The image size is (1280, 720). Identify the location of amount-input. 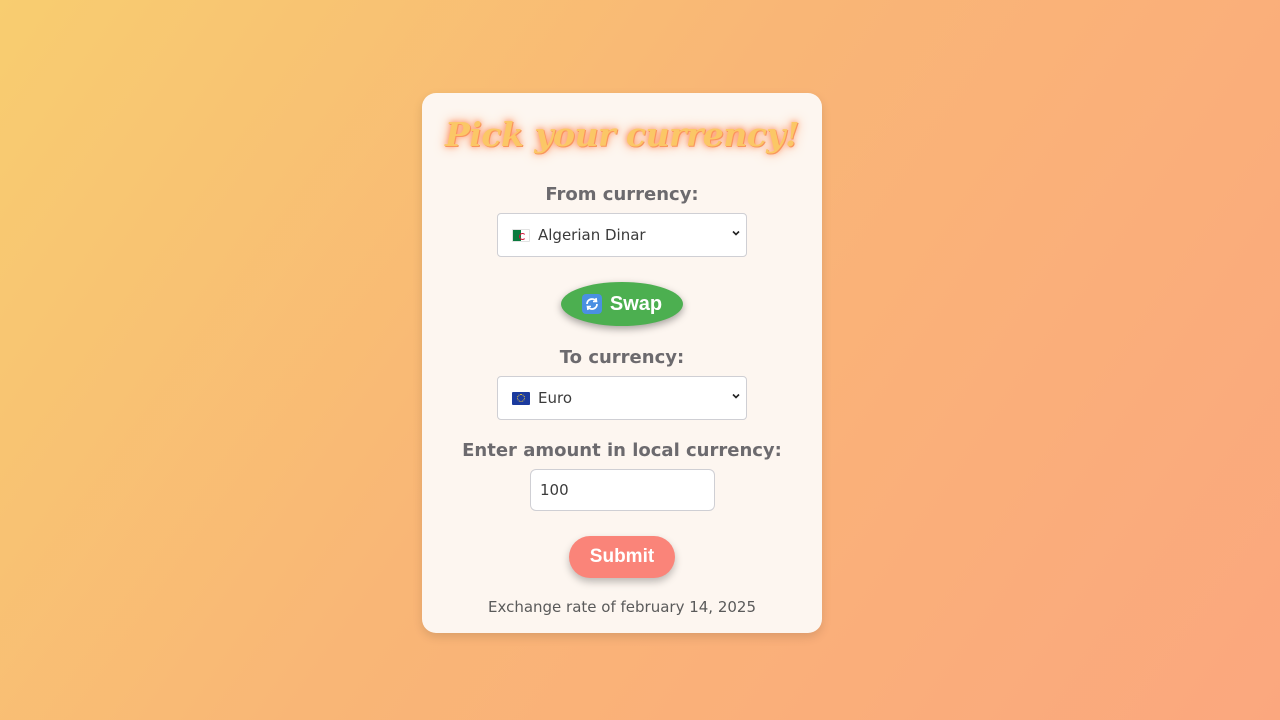
(622, 490).